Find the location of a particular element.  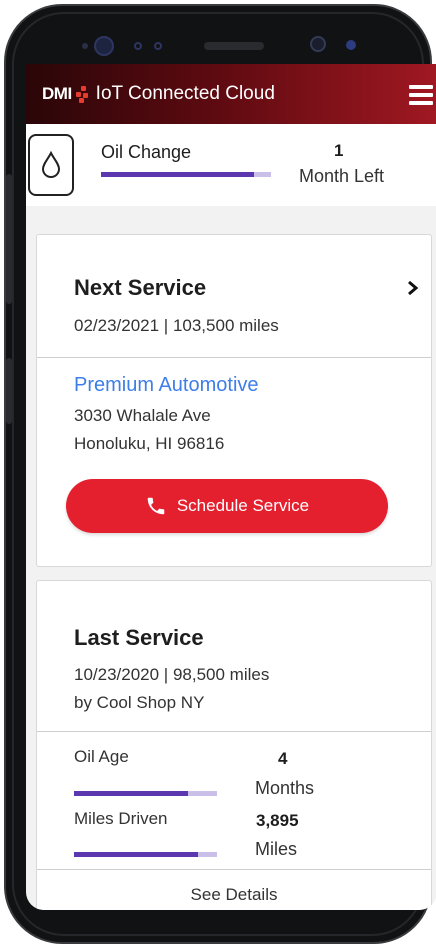

oil-age-progress is located at coordinates (145, 793).